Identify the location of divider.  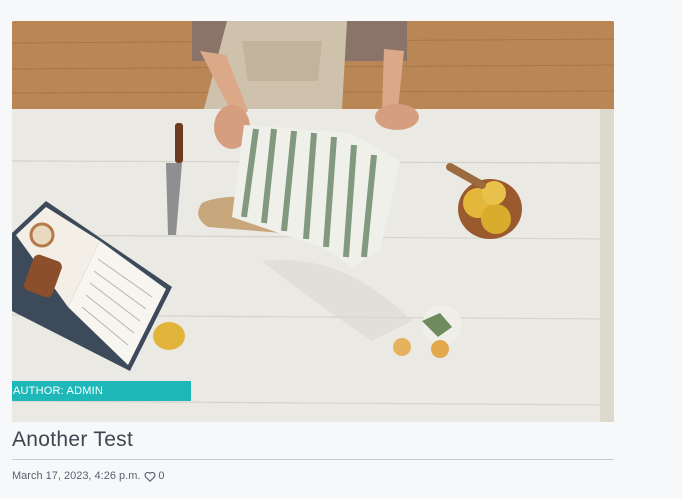
(313, 459).